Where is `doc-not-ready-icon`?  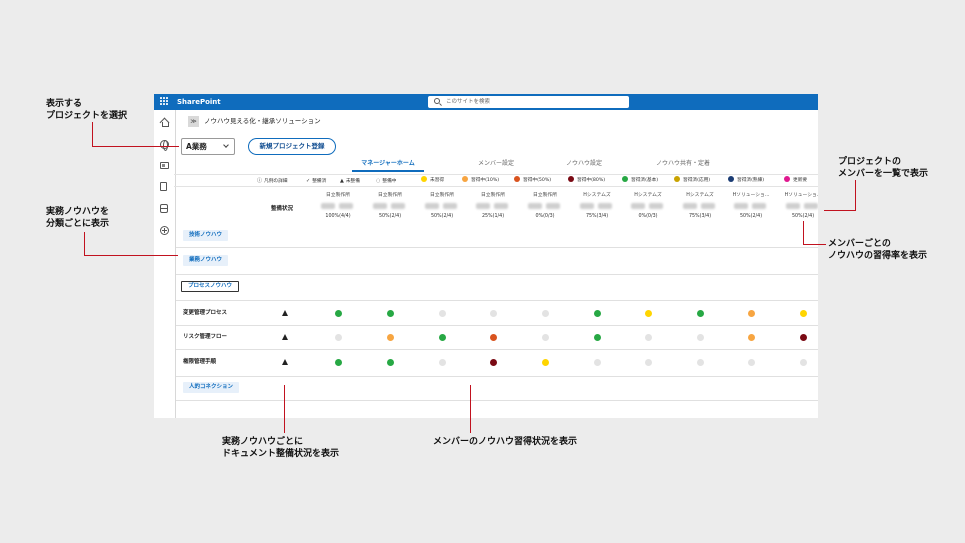 doc-not-ready-icon is located at coordinates (285, 362).